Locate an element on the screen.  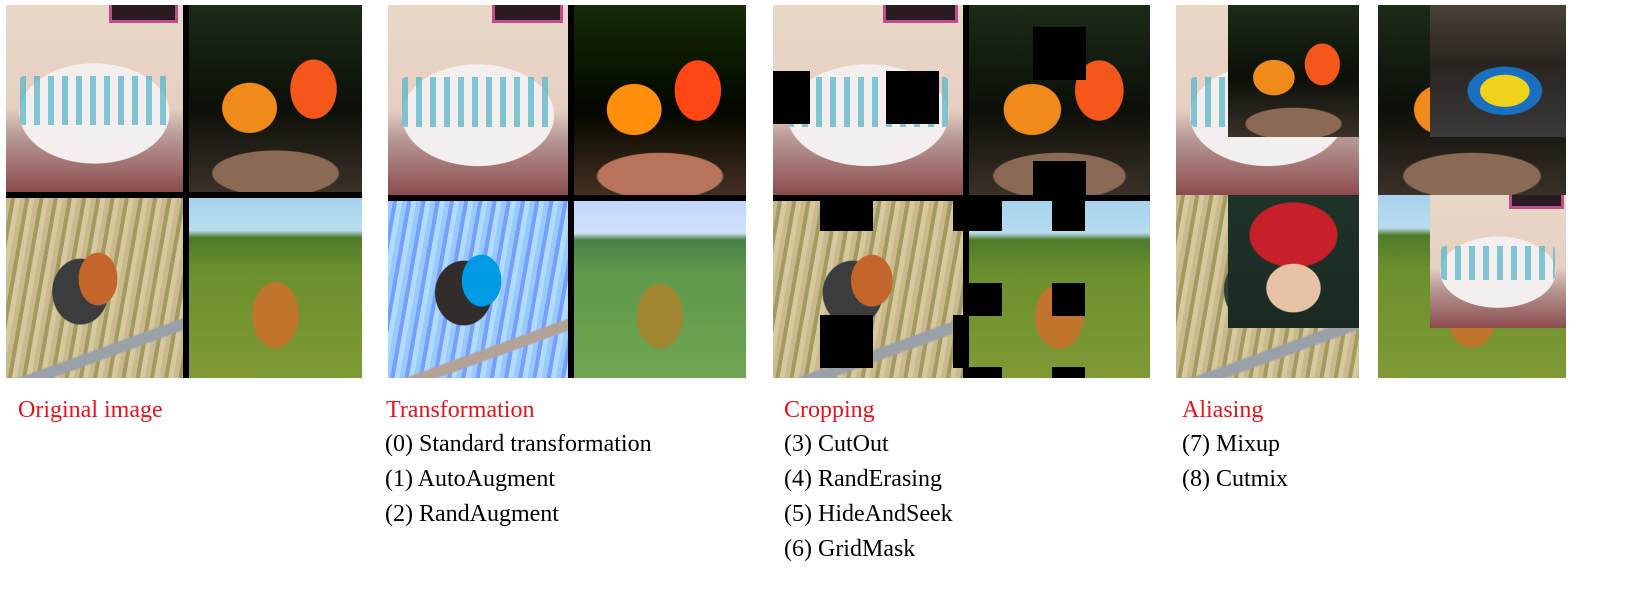
goldfish-image-transformed is located at coordinates (660, 100).